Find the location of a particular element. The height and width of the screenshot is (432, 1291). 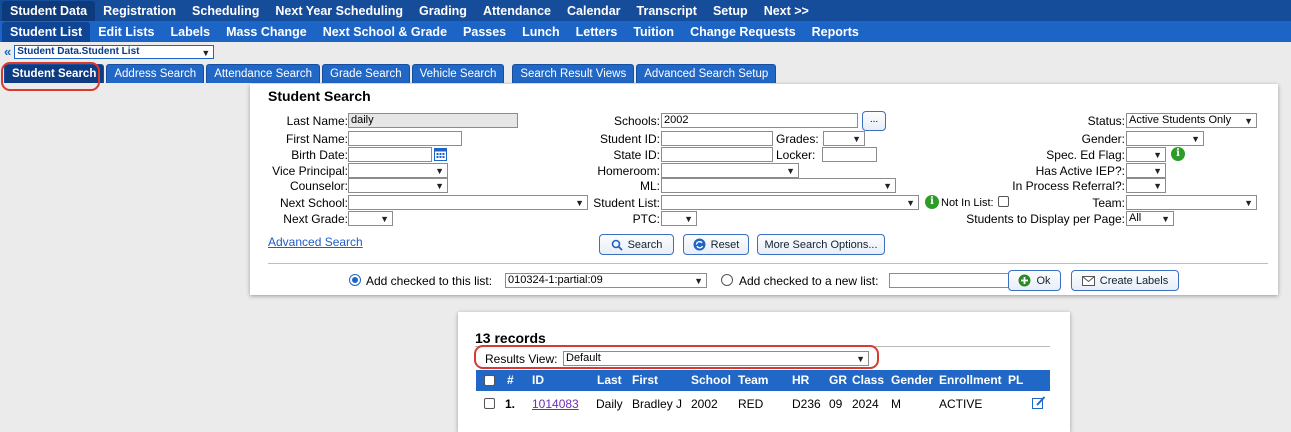

ok-button-label: Ok is located at coordinates (1043, 280).